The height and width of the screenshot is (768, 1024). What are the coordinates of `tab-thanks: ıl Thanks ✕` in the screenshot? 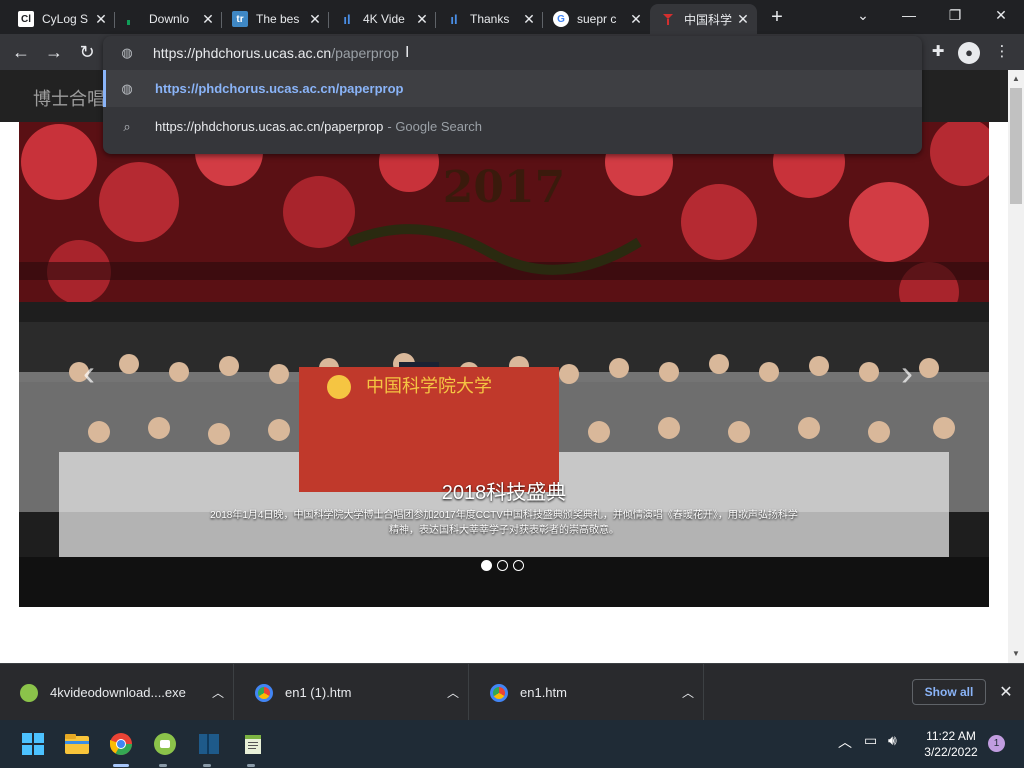 It's located at (489, 19).